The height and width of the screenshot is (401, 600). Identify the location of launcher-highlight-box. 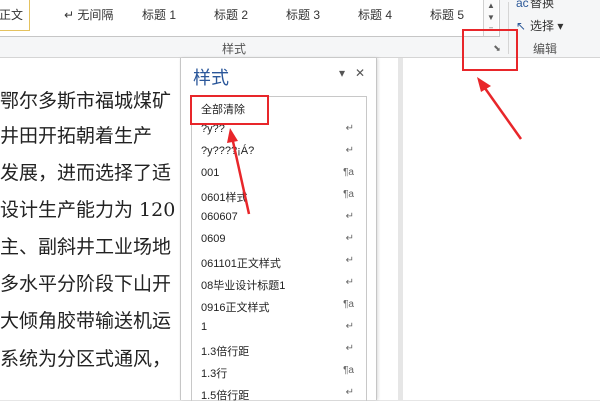
(490, 50).